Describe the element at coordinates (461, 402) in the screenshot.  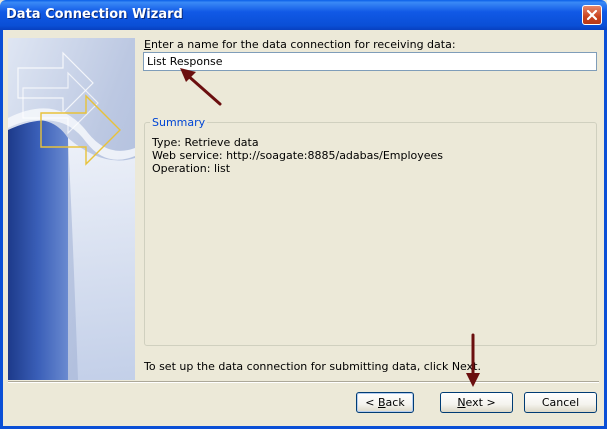
I see `next-key: N` at that location.